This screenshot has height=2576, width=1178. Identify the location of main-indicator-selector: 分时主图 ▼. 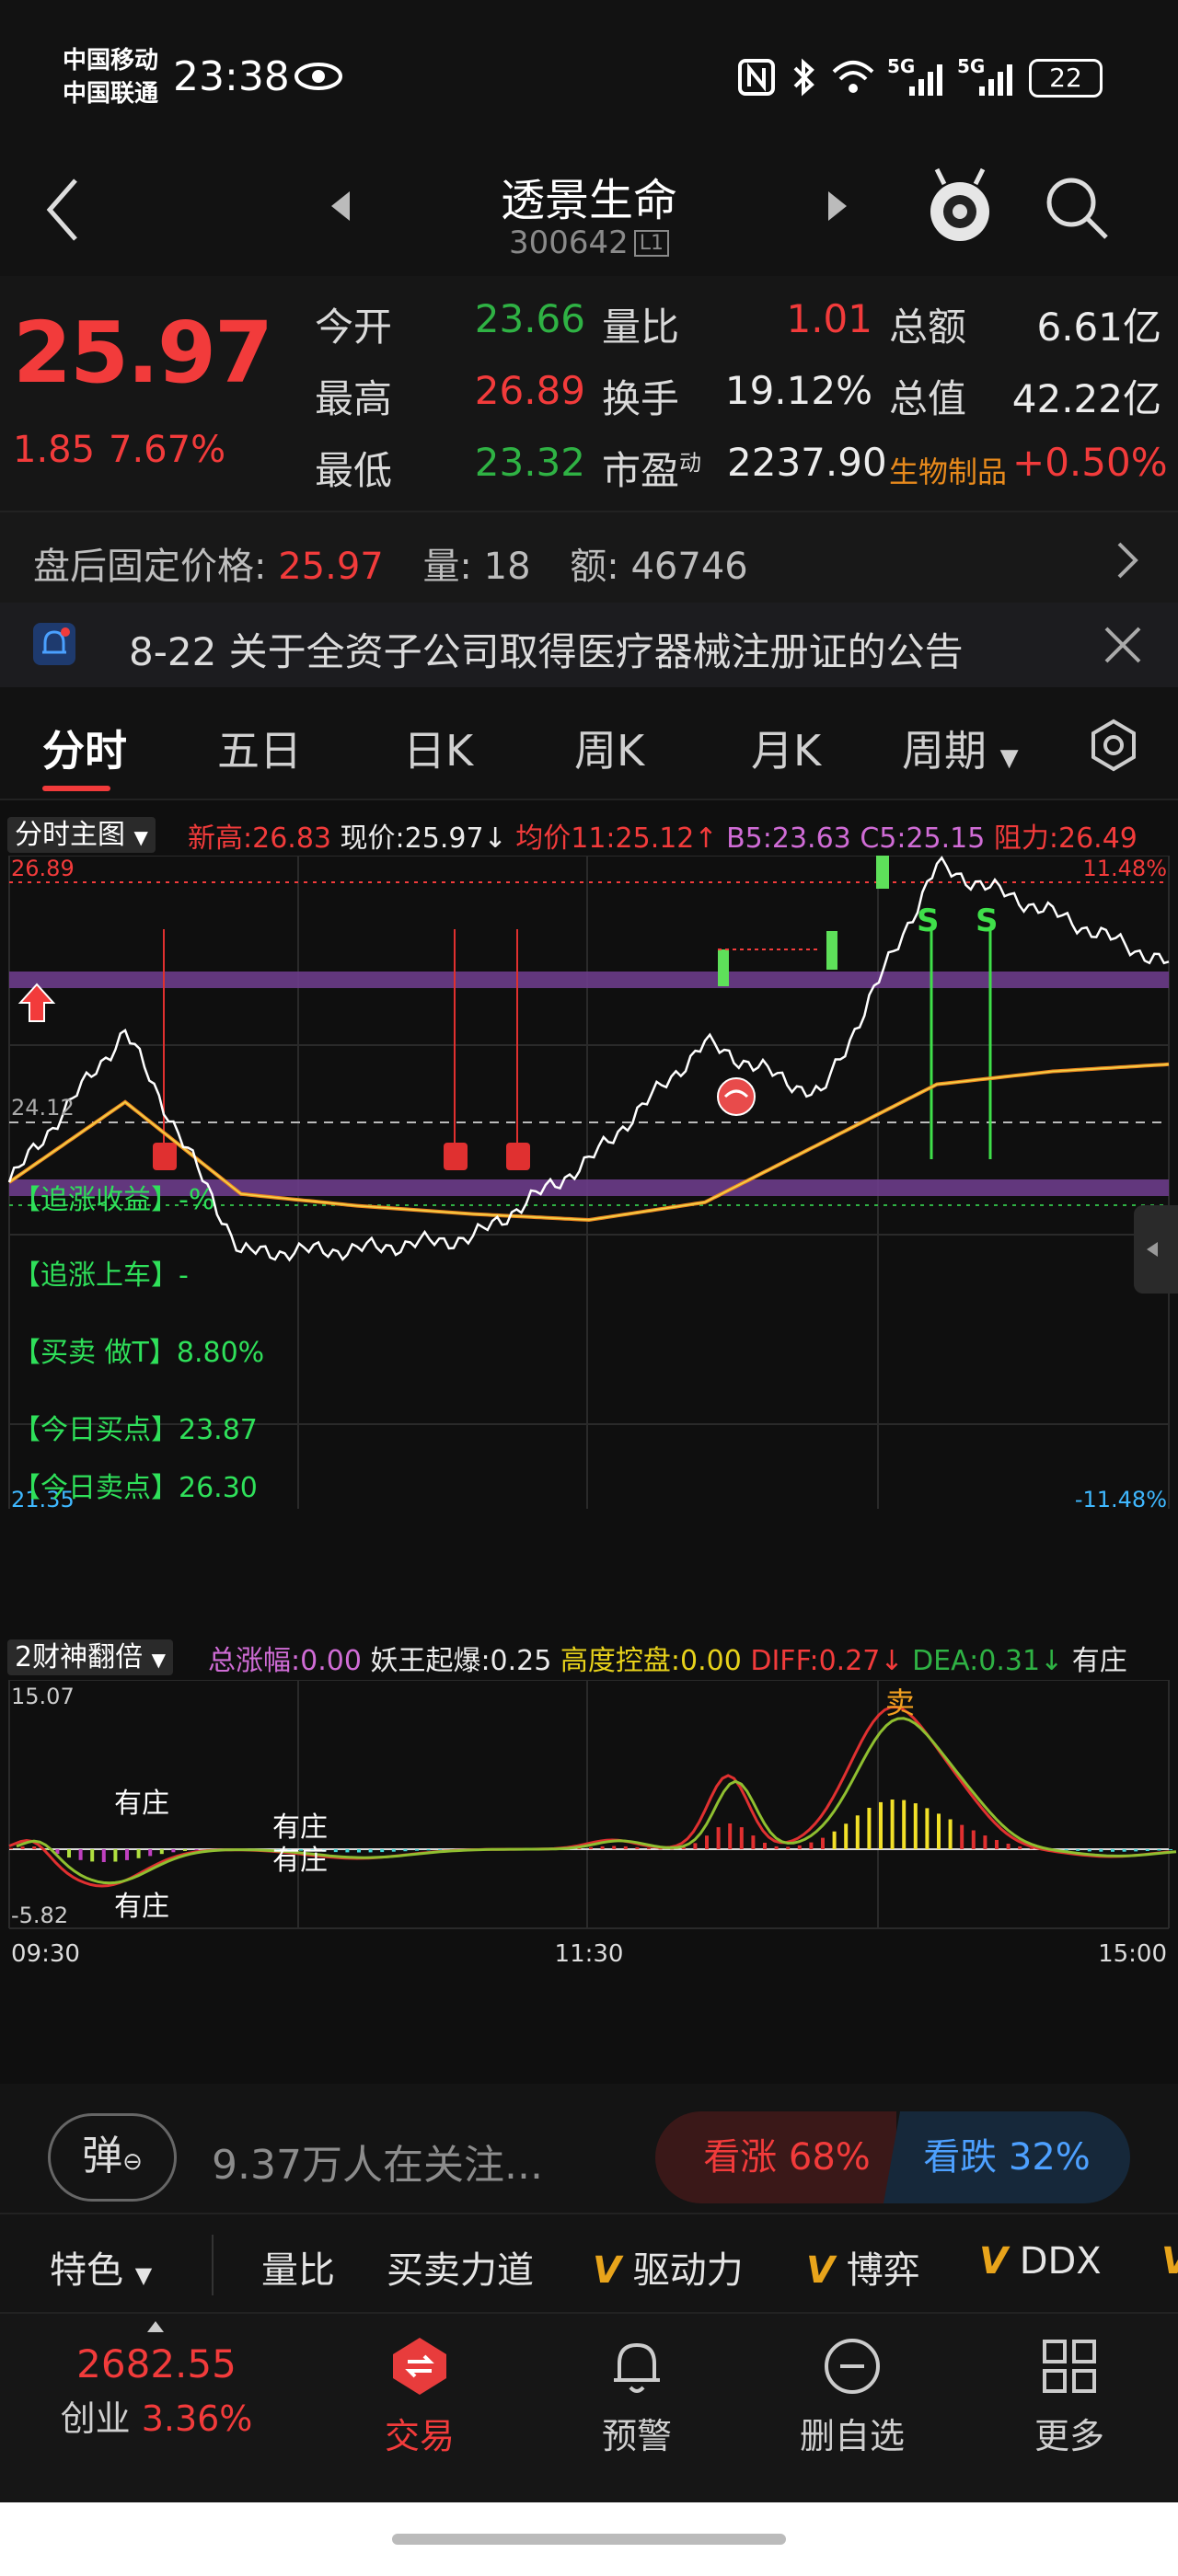
(81, 832).